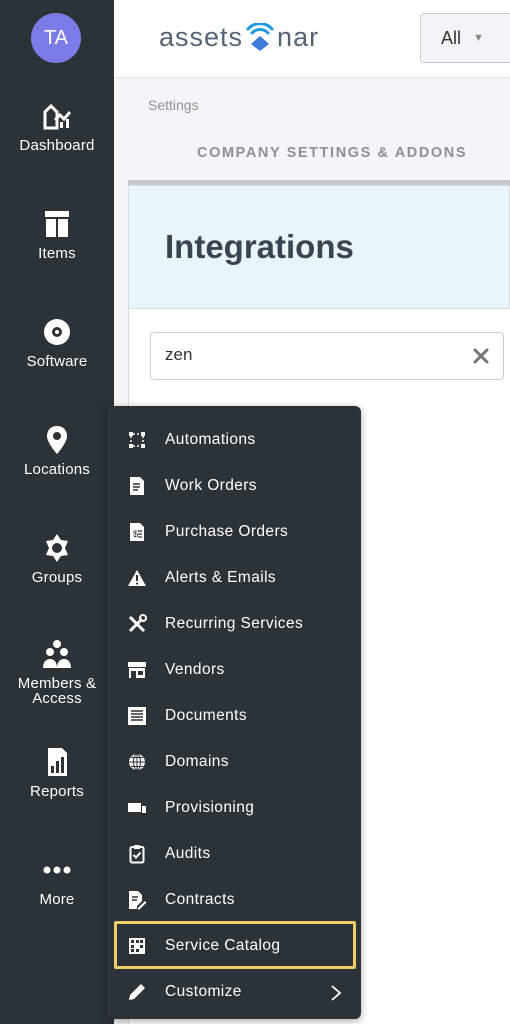  I want to click on menu-item-label: Alerts & Emails, so click(221, 577).